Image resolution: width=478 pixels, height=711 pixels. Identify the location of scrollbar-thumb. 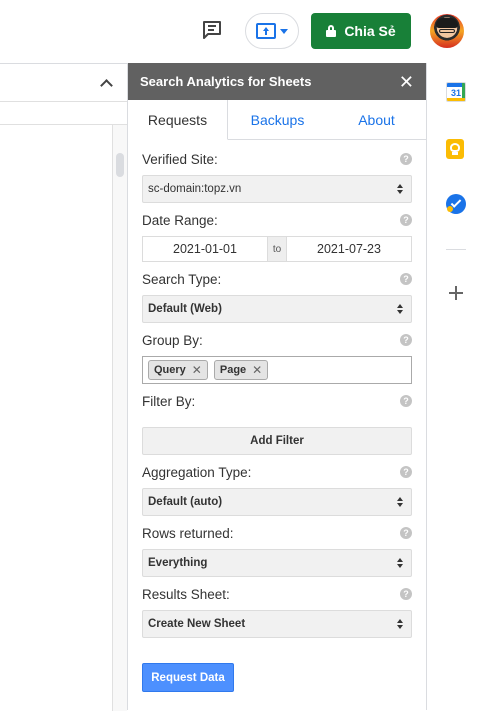
(120, 165).